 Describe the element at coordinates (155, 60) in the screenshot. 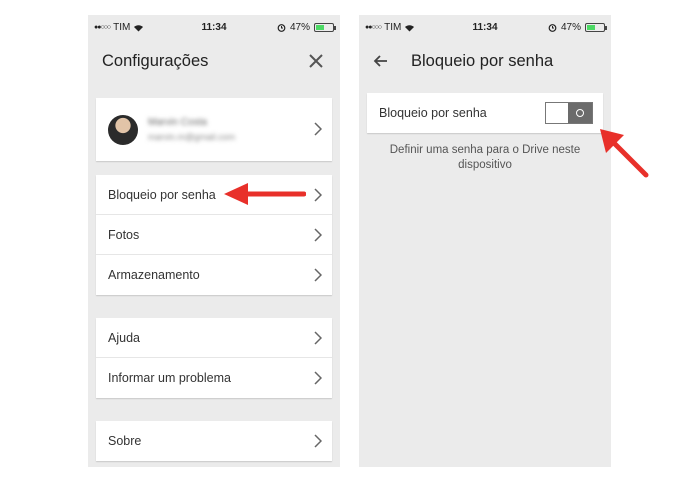

I see `page-title: Configurações` at that location.